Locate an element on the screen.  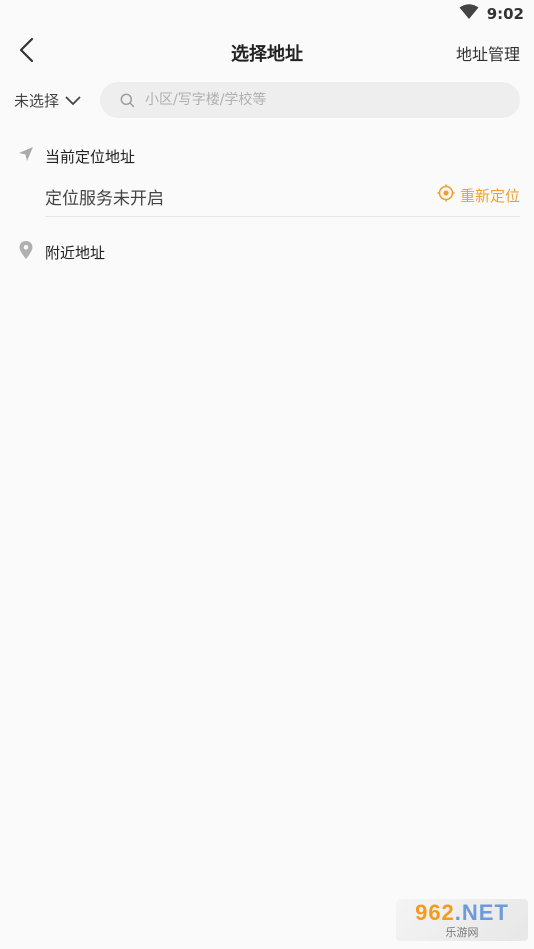
watermark-main-number: 962 is located at coordinates (435, 912).